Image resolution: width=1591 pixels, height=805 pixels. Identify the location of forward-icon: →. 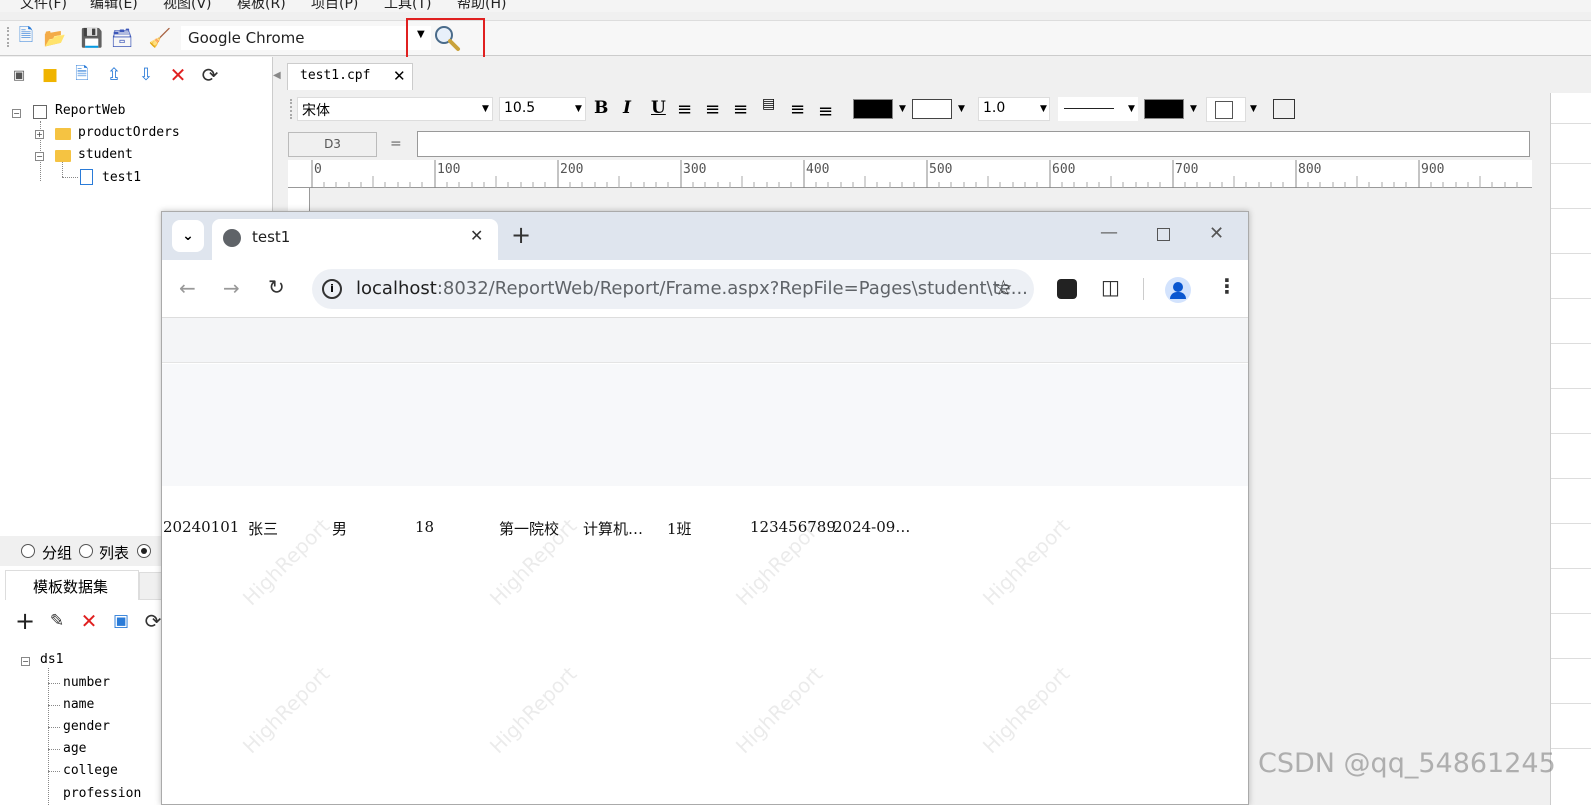
(231, 288).